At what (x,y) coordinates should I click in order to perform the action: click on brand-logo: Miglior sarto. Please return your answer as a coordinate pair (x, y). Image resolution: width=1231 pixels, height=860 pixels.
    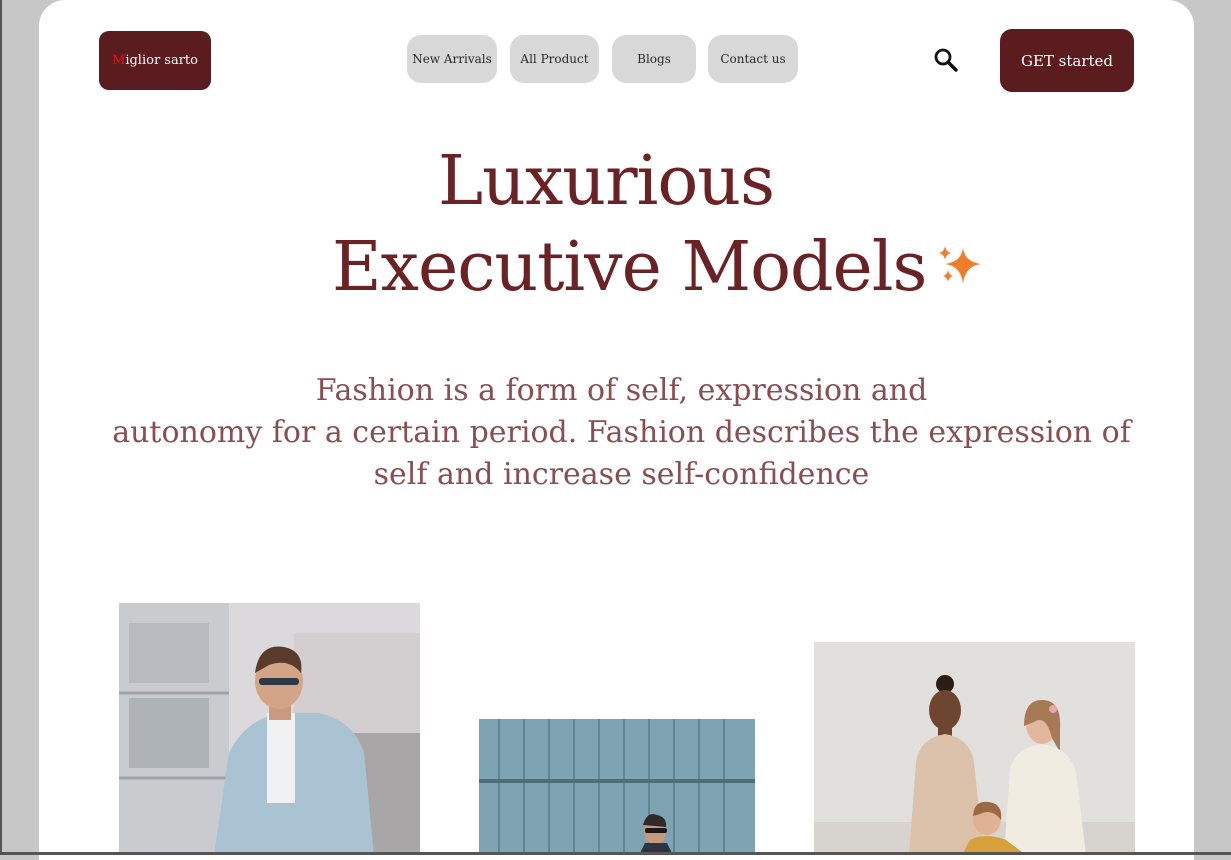
    Looking at the image, I should click on (155, 60).